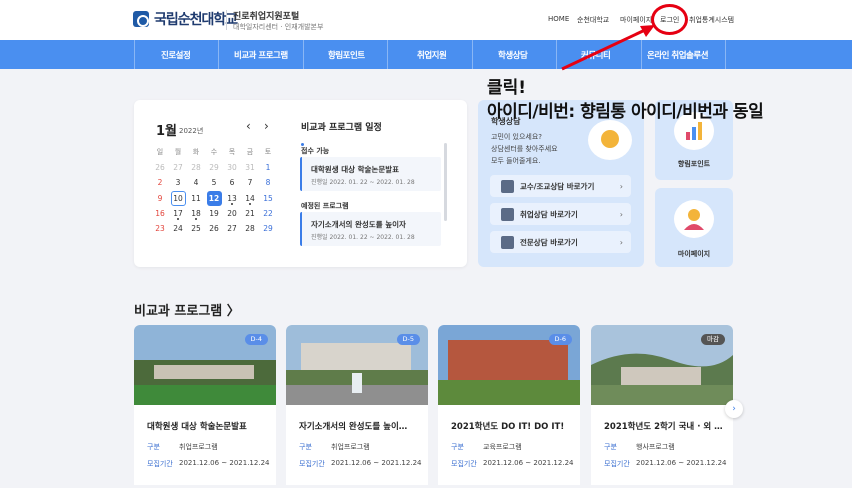 The image size is (852, 488). Describe the element at coordinates (355, 169) in the screenshot. I see `schedule-item-title: 대학원생 대상 학술논문발표` at that location.